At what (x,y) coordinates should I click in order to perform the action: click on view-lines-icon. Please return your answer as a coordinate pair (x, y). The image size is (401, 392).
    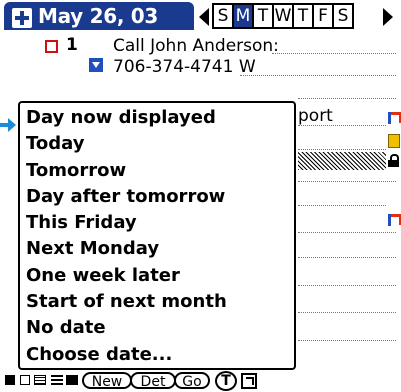
    Looking at the image, I should click on (57, 380).